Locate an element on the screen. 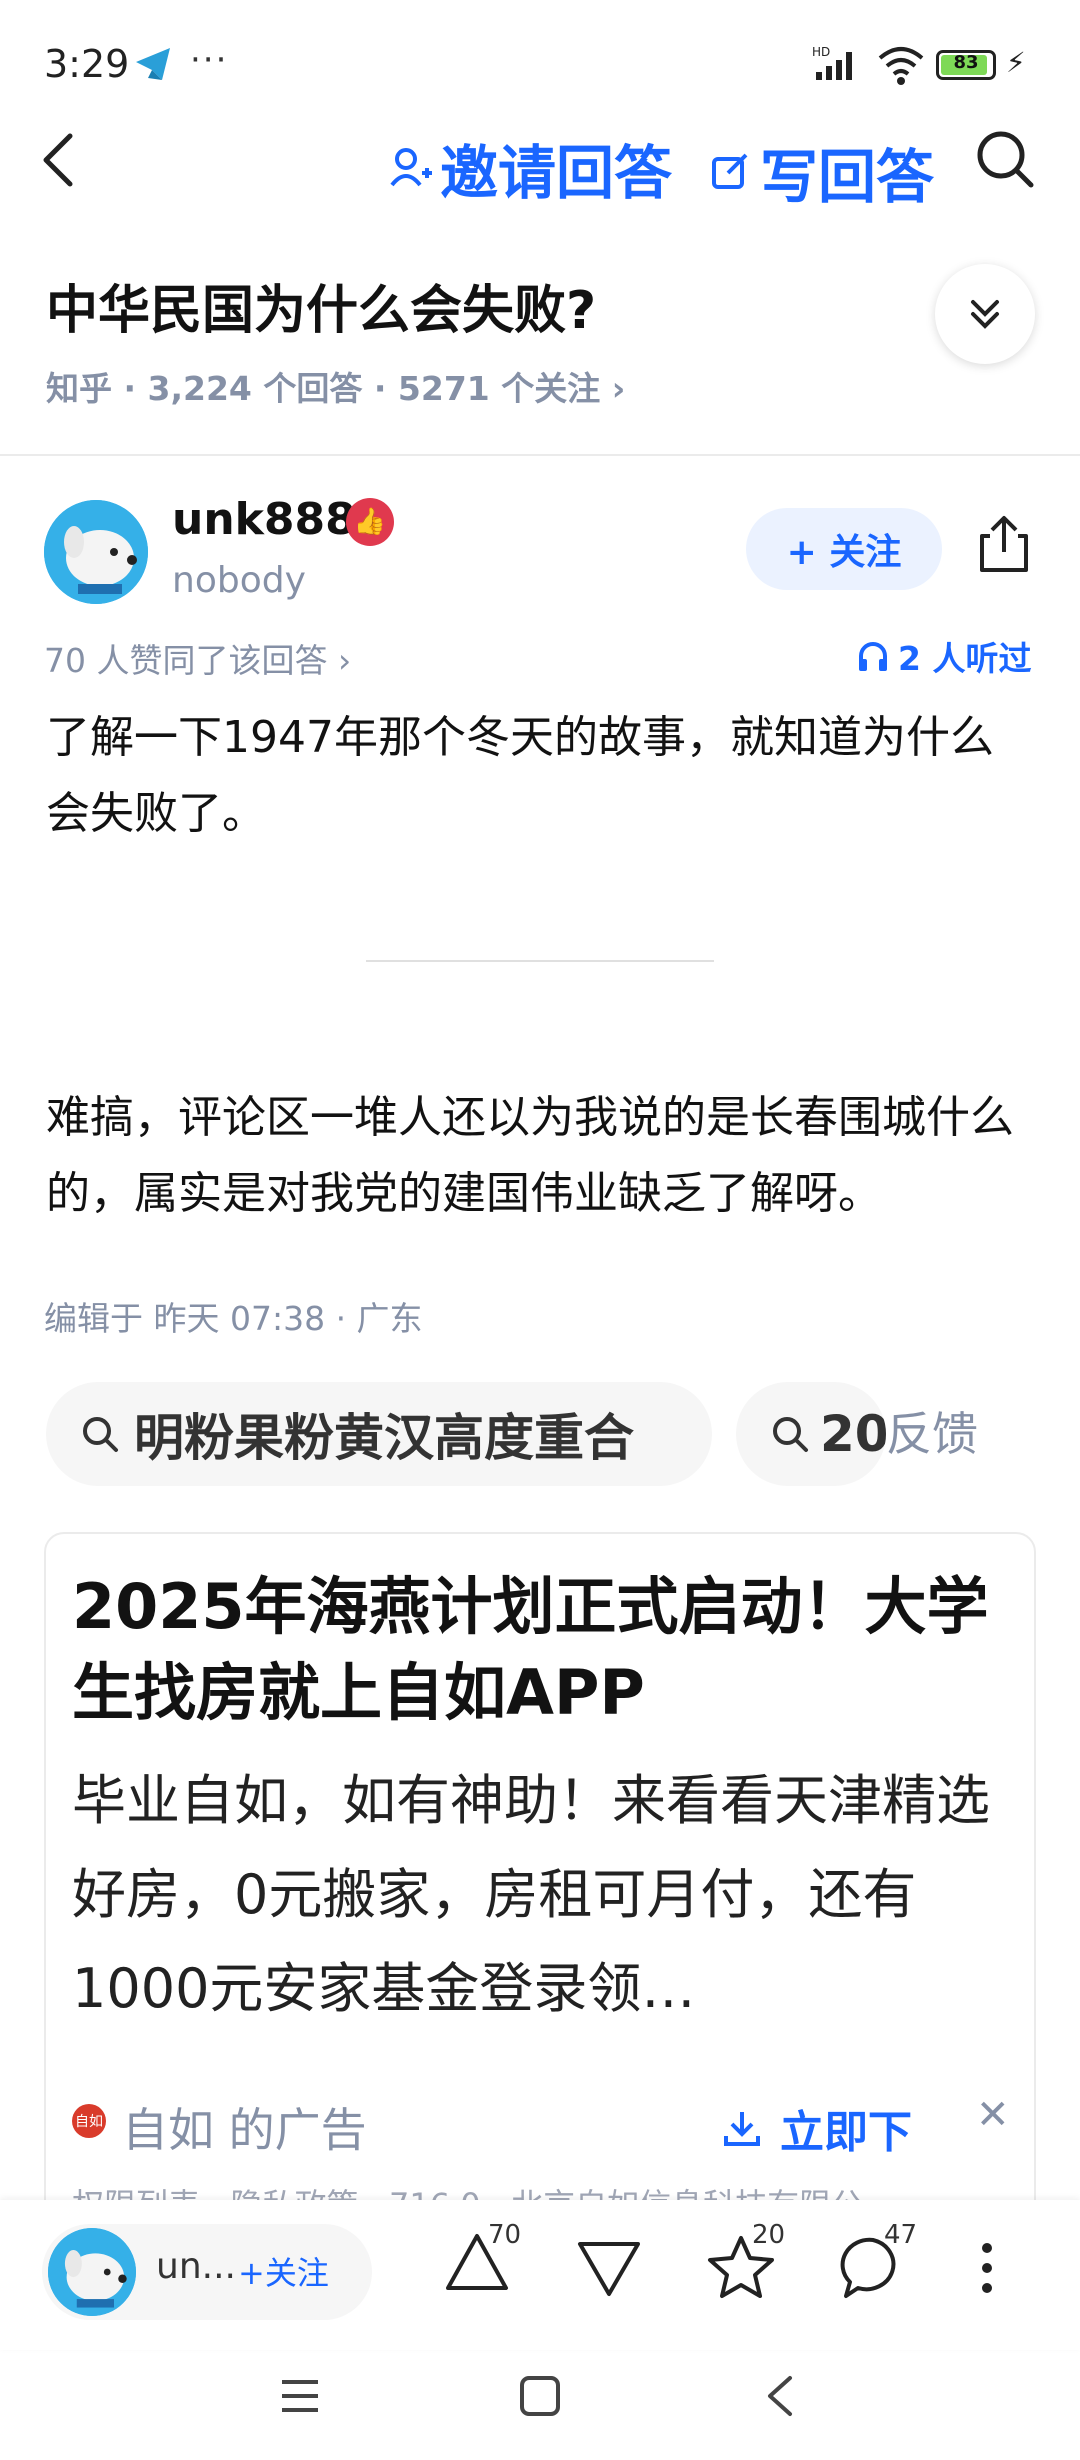 This screenshot has height=2460, width=1080. double-chevron-down-icon is located at coordinates (985, 314).